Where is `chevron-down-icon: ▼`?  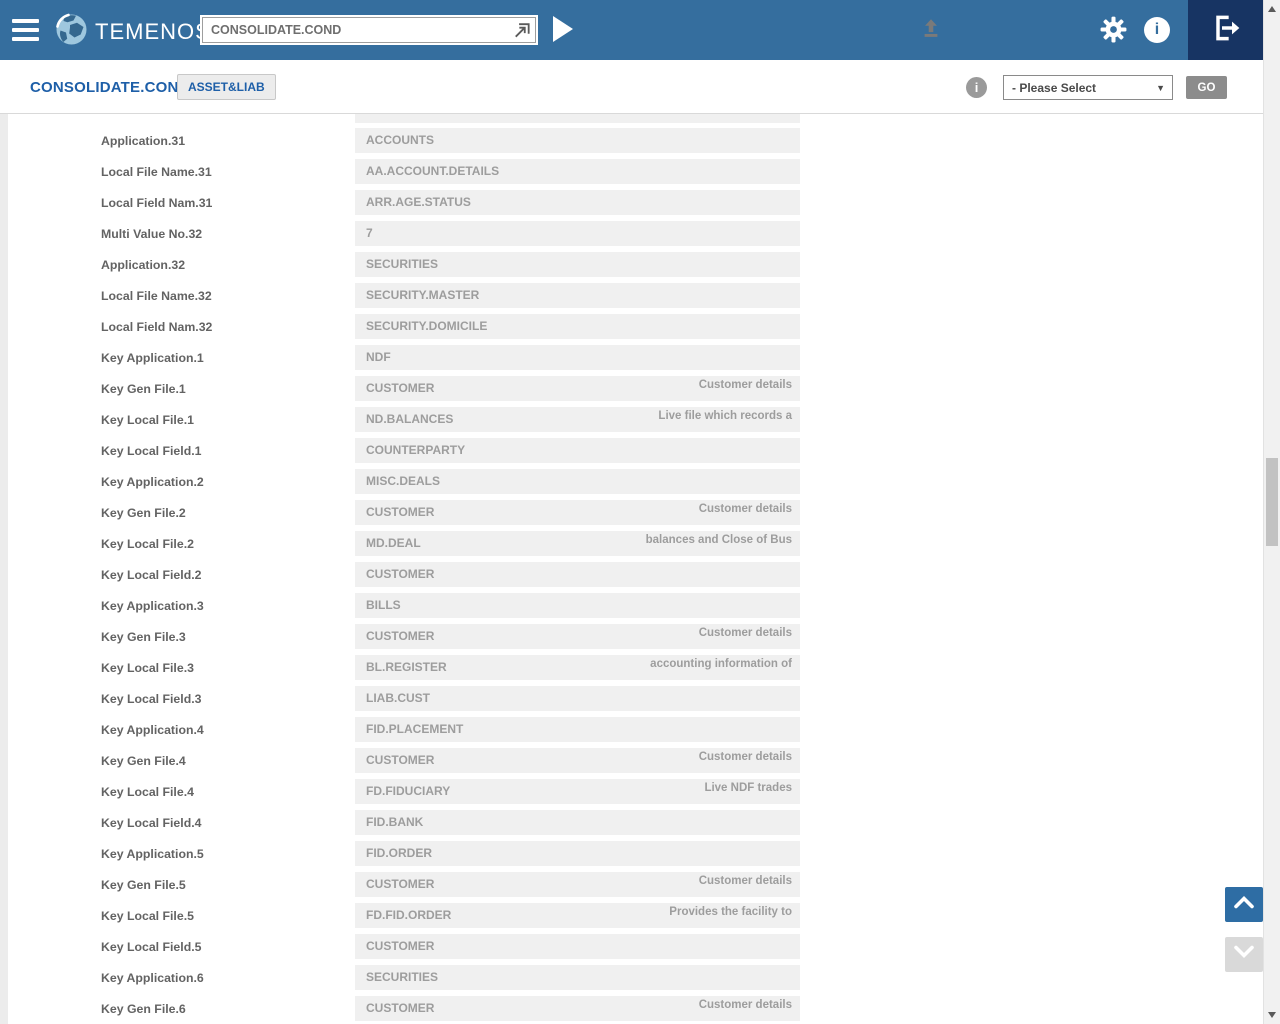 chevron-down-icon: ▼ is located at coordinates (1160, 87).